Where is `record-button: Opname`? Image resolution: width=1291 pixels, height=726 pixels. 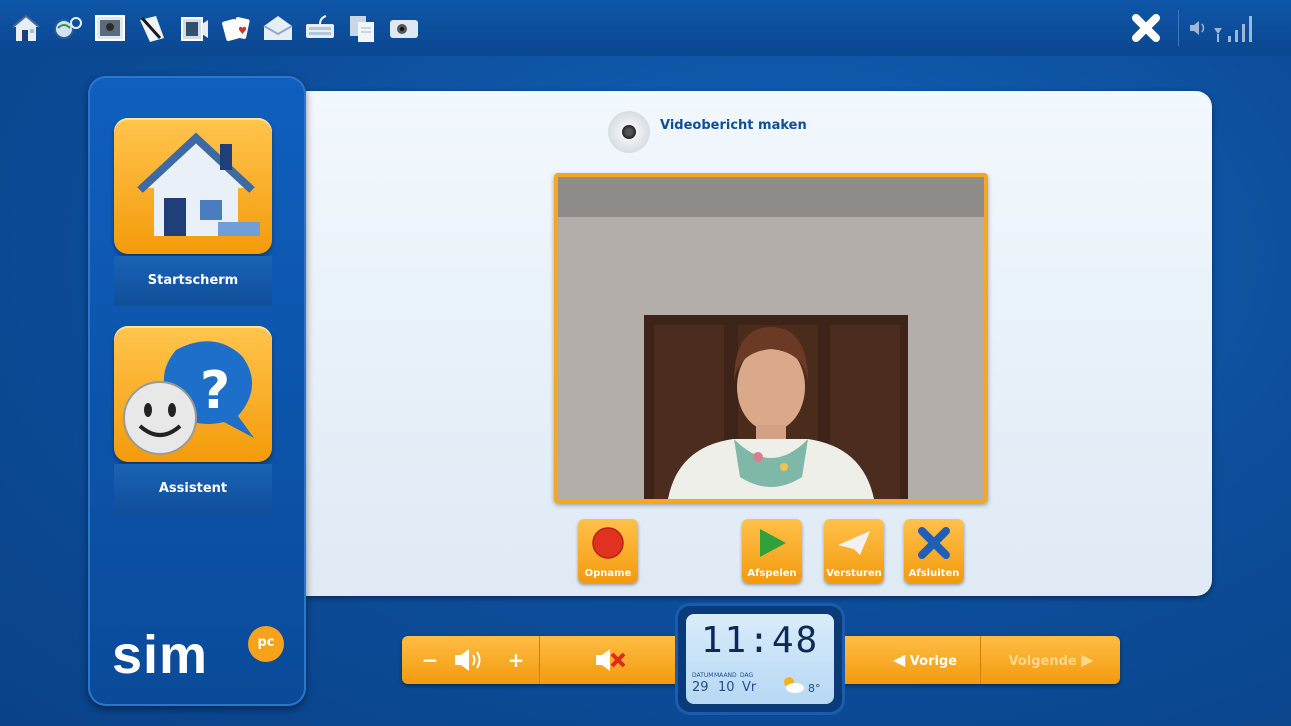 record-button: Opname is located at coordinates (608, 551).